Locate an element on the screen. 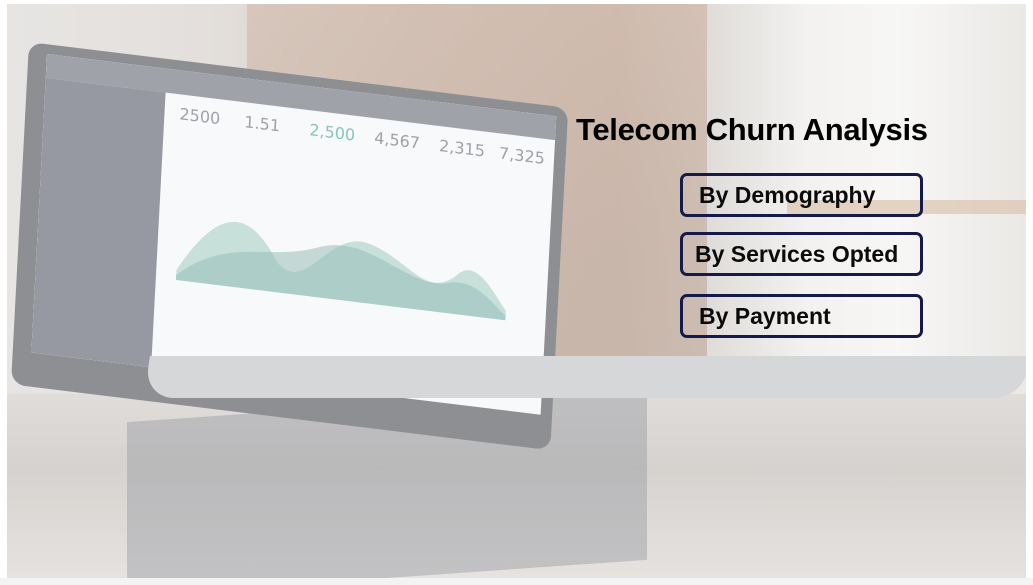 Image resolution: width=1033 pixels, height=585 pixels. by-demography-button: By Demography is located at coordinates (801, 195).